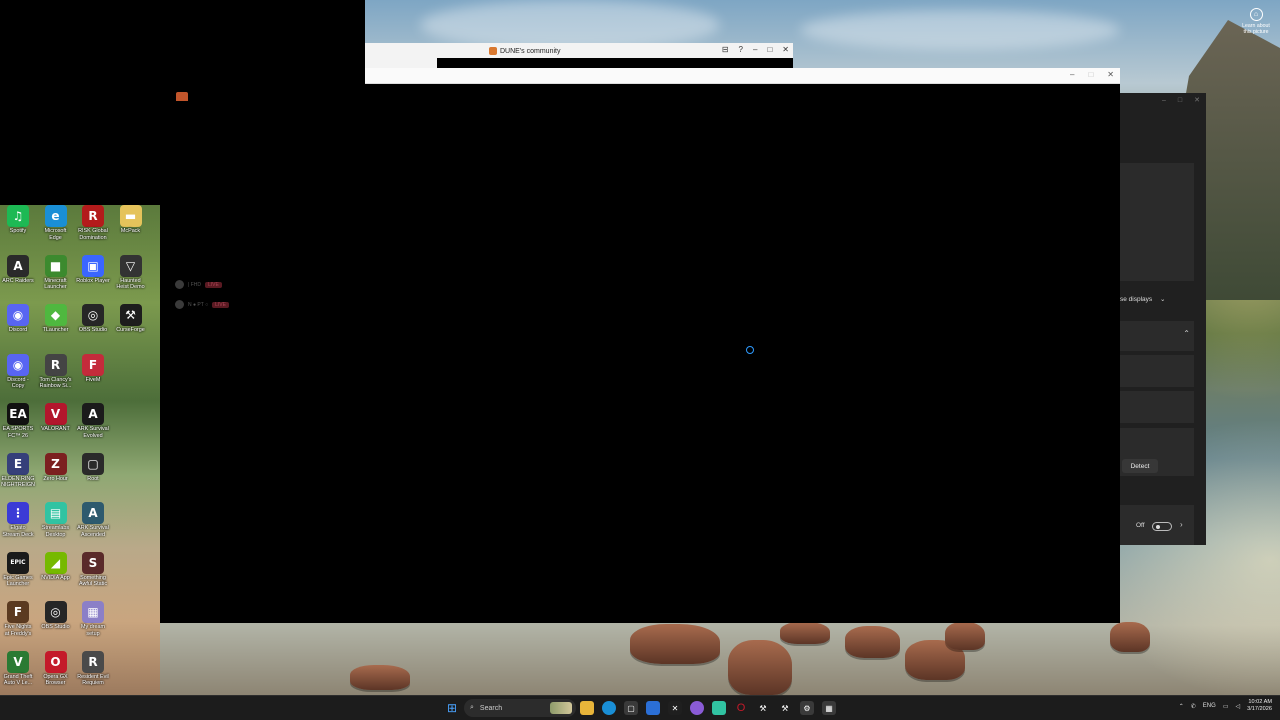 This screenshot has width=1280, height=720. I want to click on desktop-icon: A ARC Raiders, so click(18, 269).